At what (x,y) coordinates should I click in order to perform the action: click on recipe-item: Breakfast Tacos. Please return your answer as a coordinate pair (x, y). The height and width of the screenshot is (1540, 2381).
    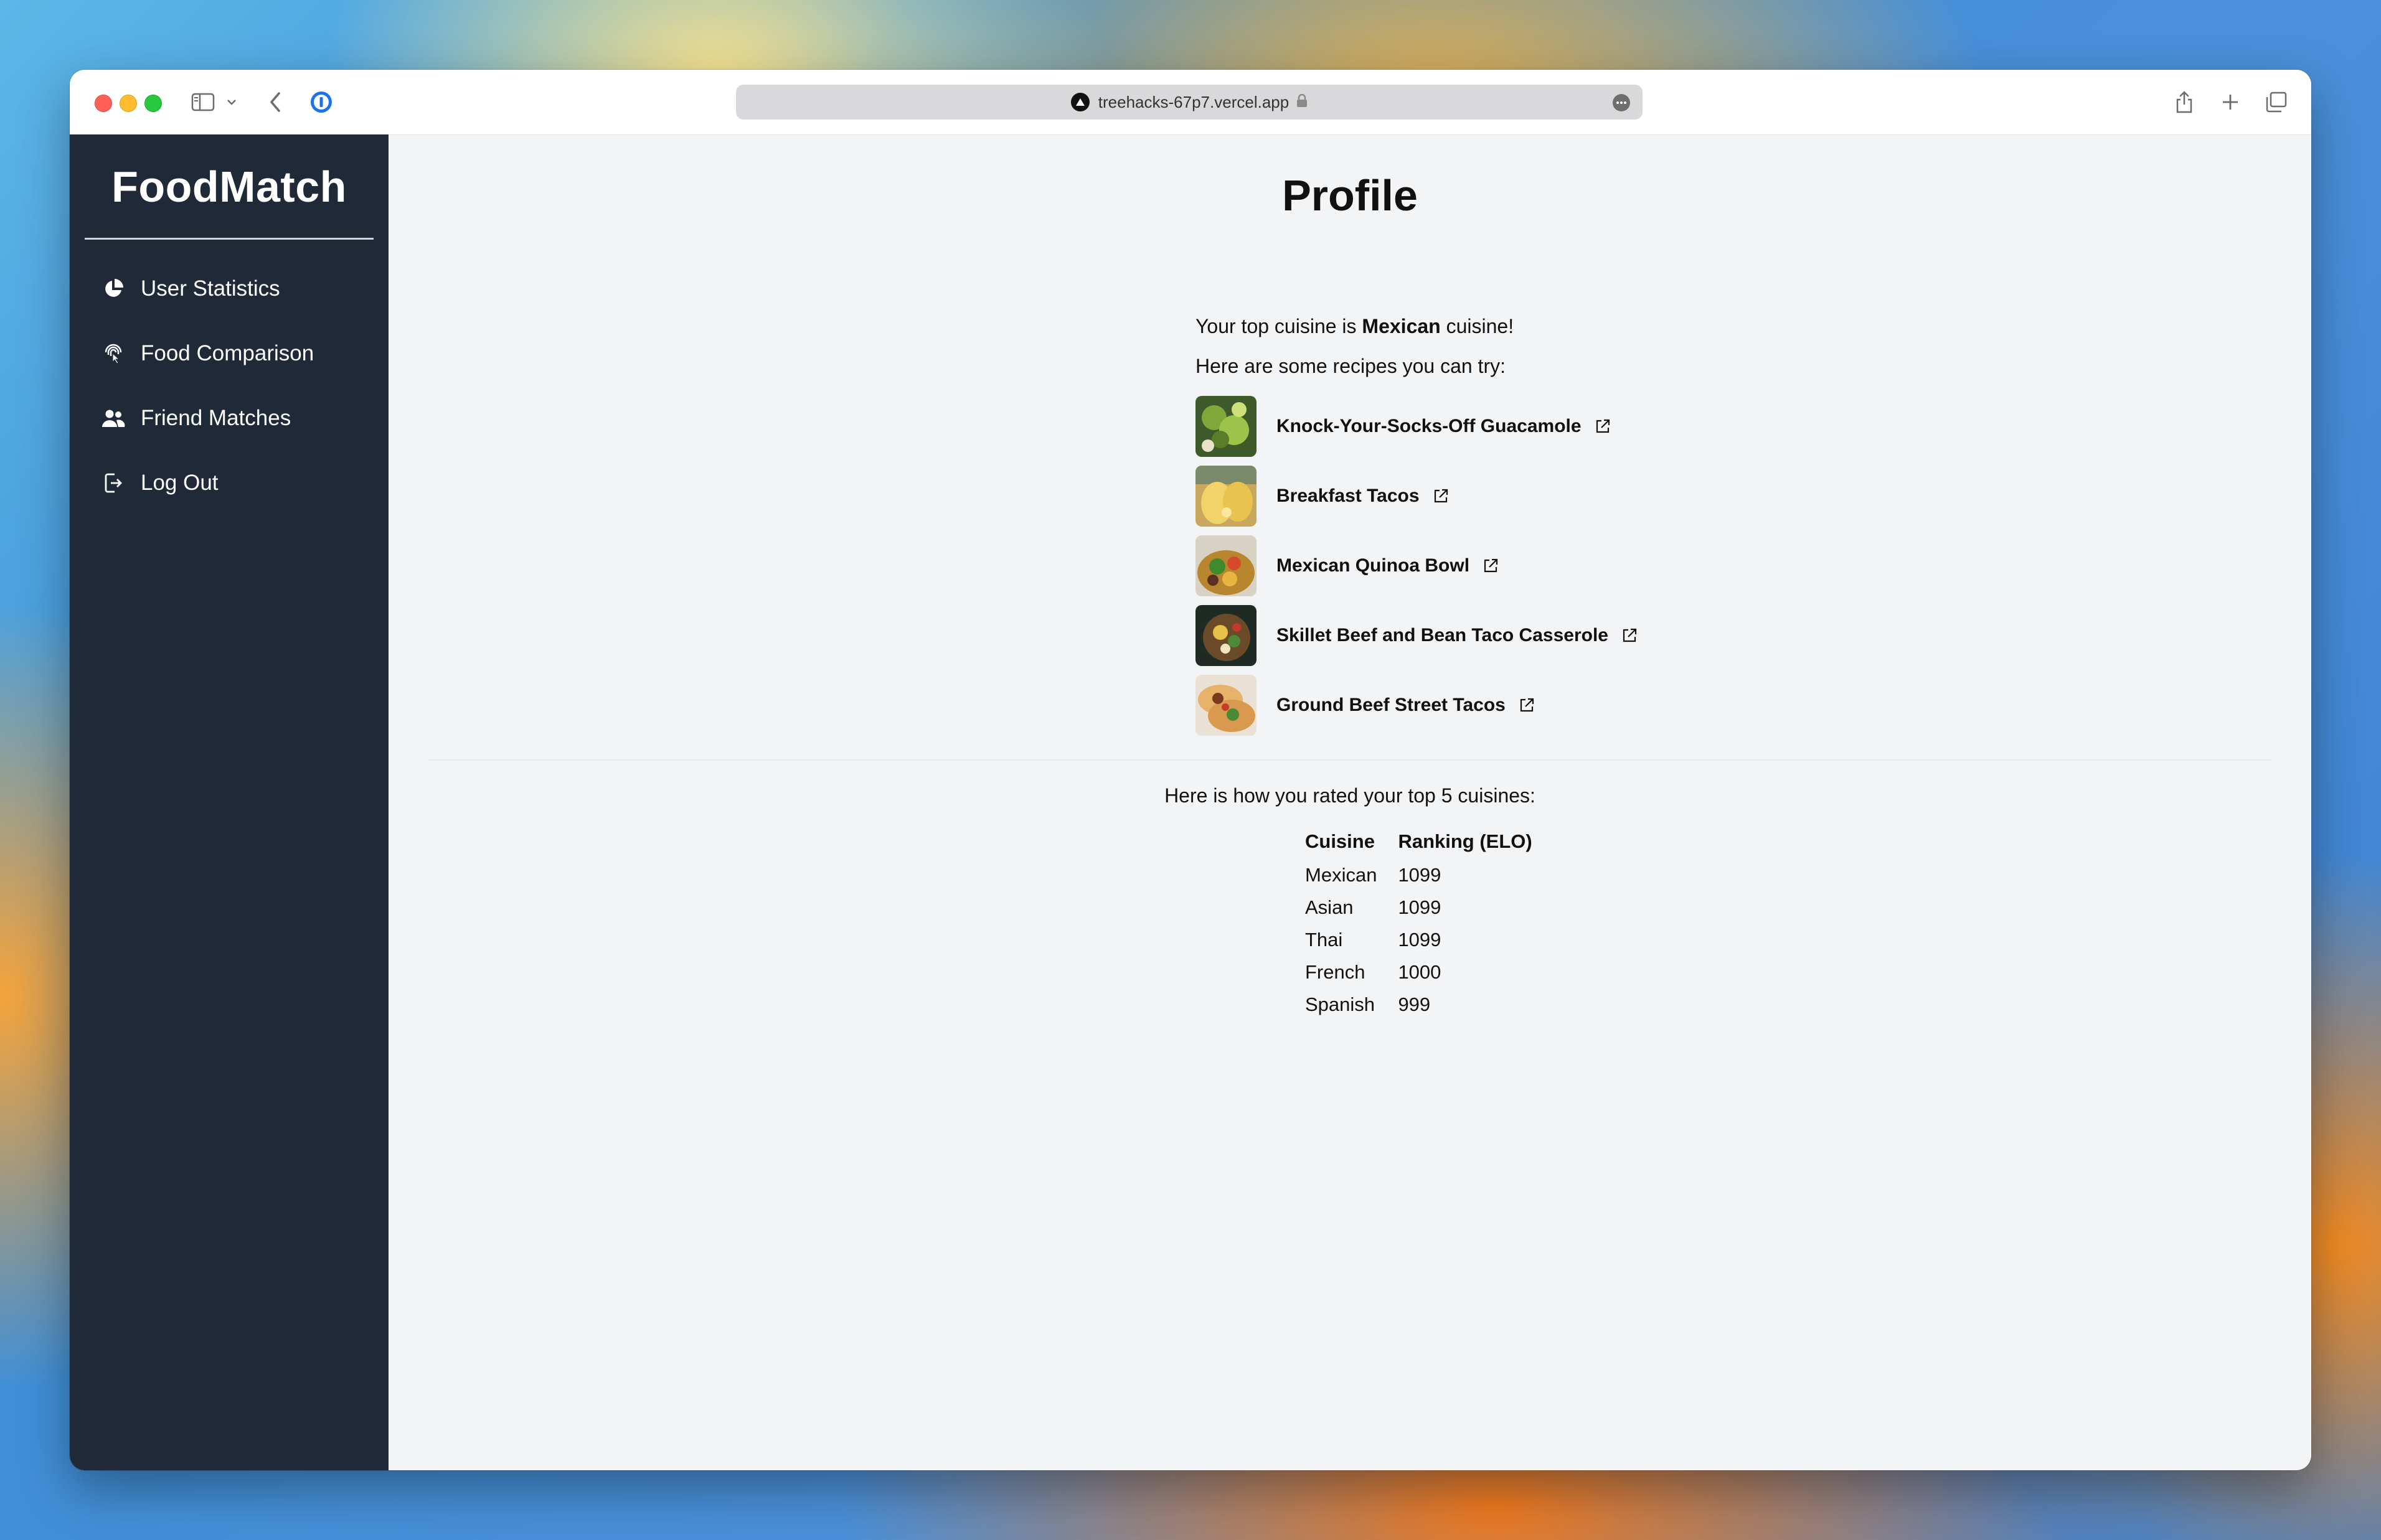
    Looking at the image, I should click on (1322, 496).